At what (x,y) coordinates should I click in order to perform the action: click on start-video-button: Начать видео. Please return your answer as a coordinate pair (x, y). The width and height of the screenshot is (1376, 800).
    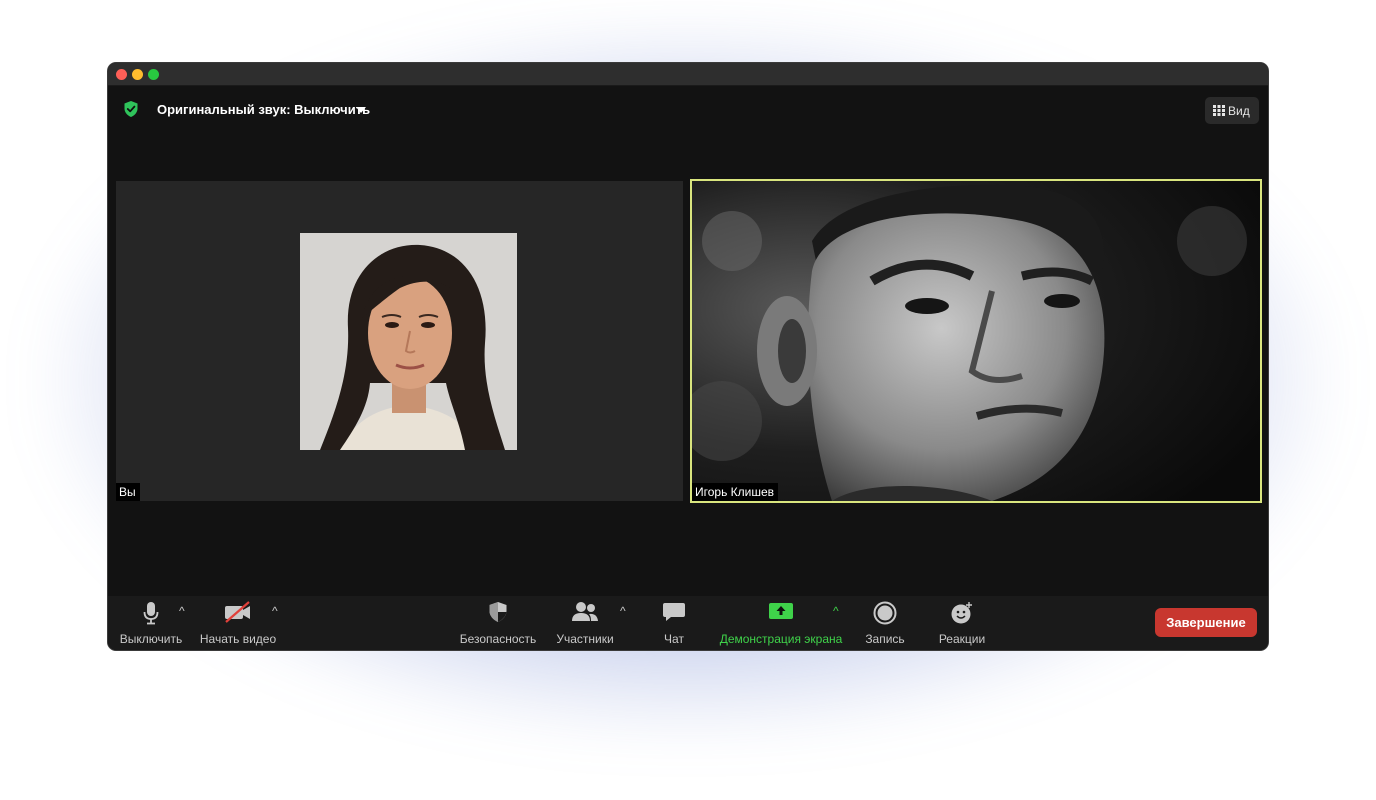
    Looking at the image, I should click on (238, 623).